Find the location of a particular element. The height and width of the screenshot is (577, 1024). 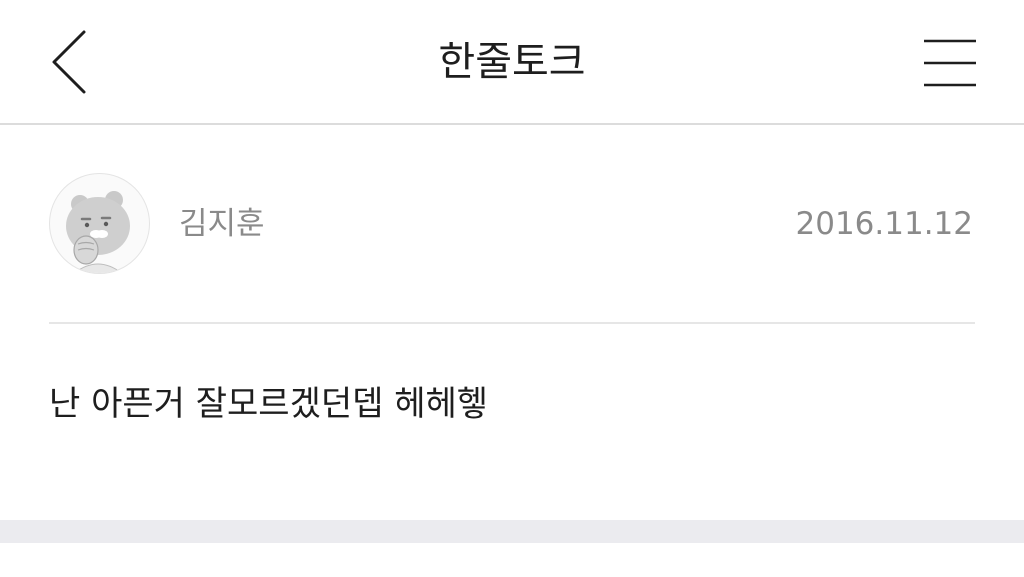

page-title: 한줄토크 is located at coordinates (512, 62).